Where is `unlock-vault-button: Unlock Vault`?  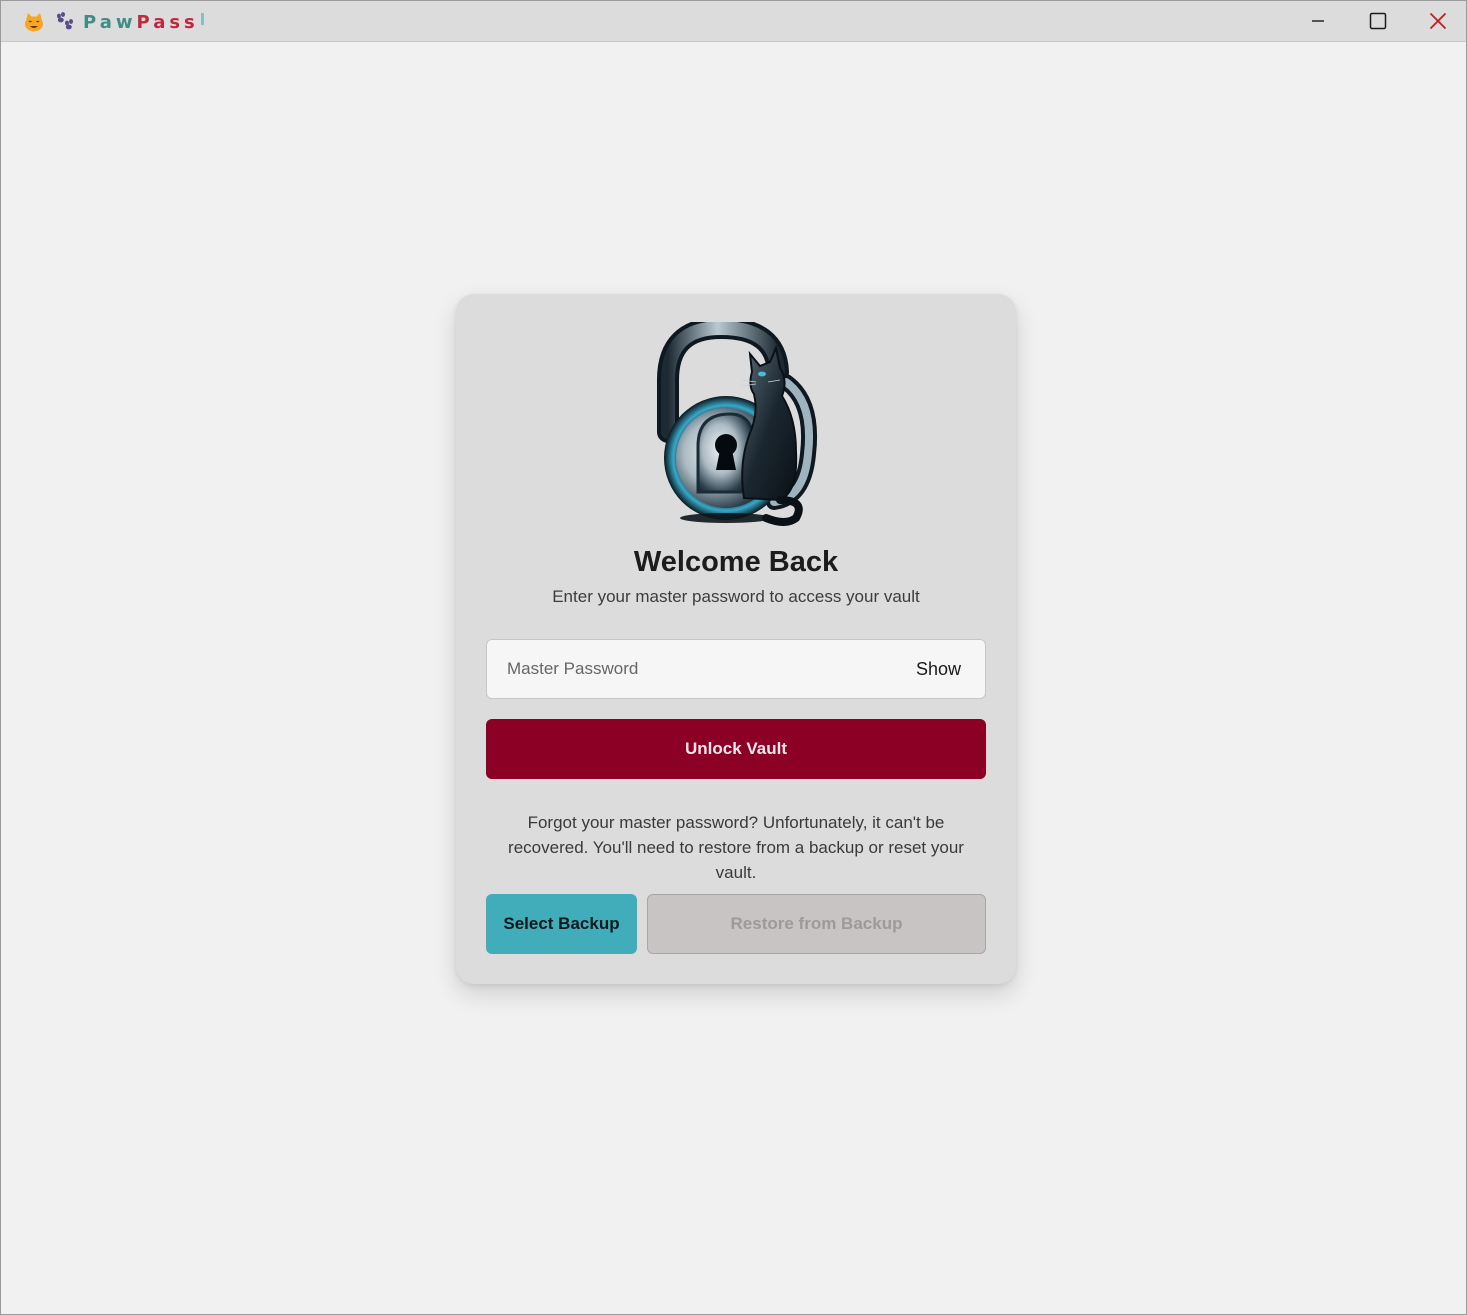
unlock-vault-button: Unlock Vault is located at coordinates (736, 749).